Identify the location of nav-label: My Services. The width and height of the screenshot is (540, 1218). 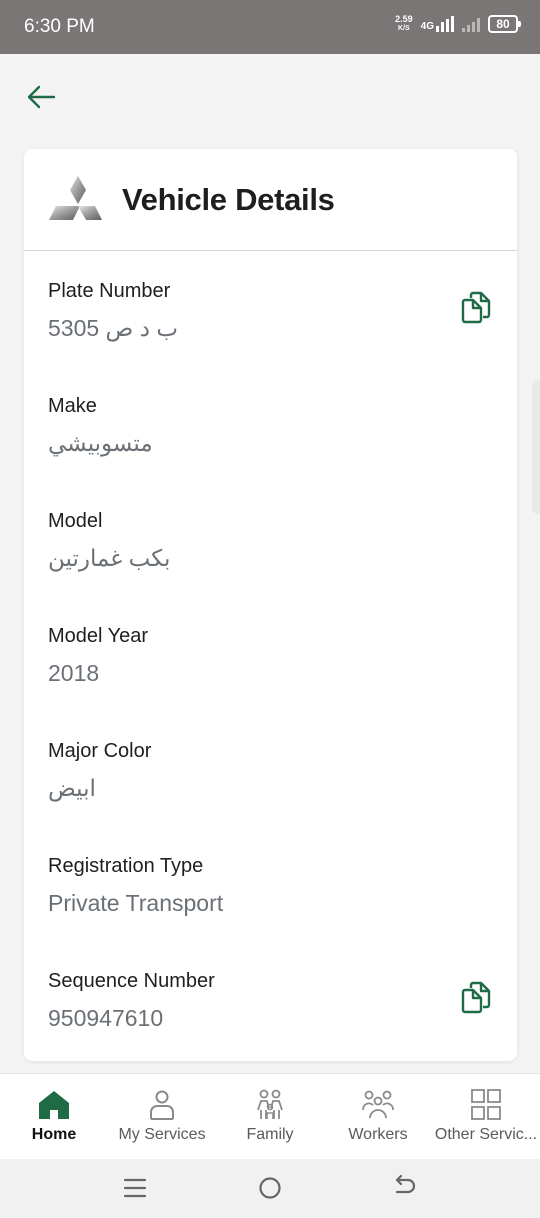
(162, 1134).